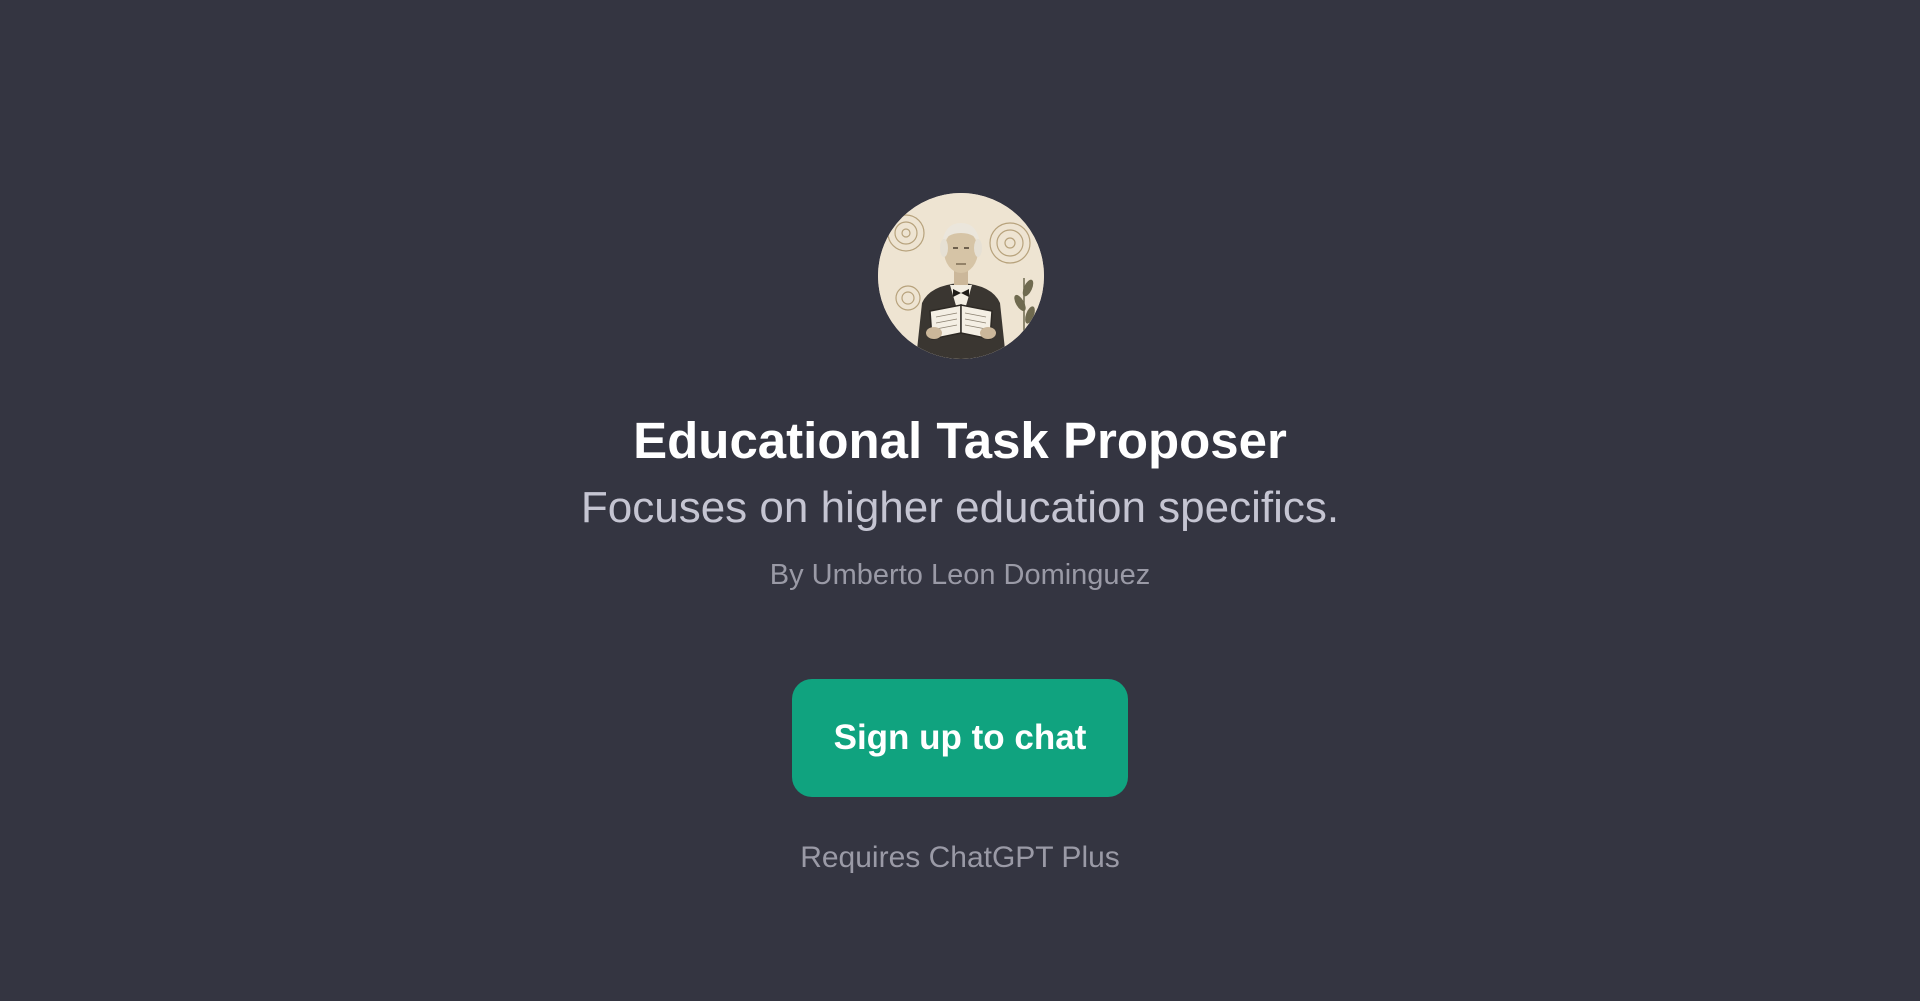 The height and width of the screenshot is (1001, 1920). What do you see at coordinates (960, 738) in the screenshot?
I see `sign-up-button: Sign up to chat` at bounding box center [960, 738].